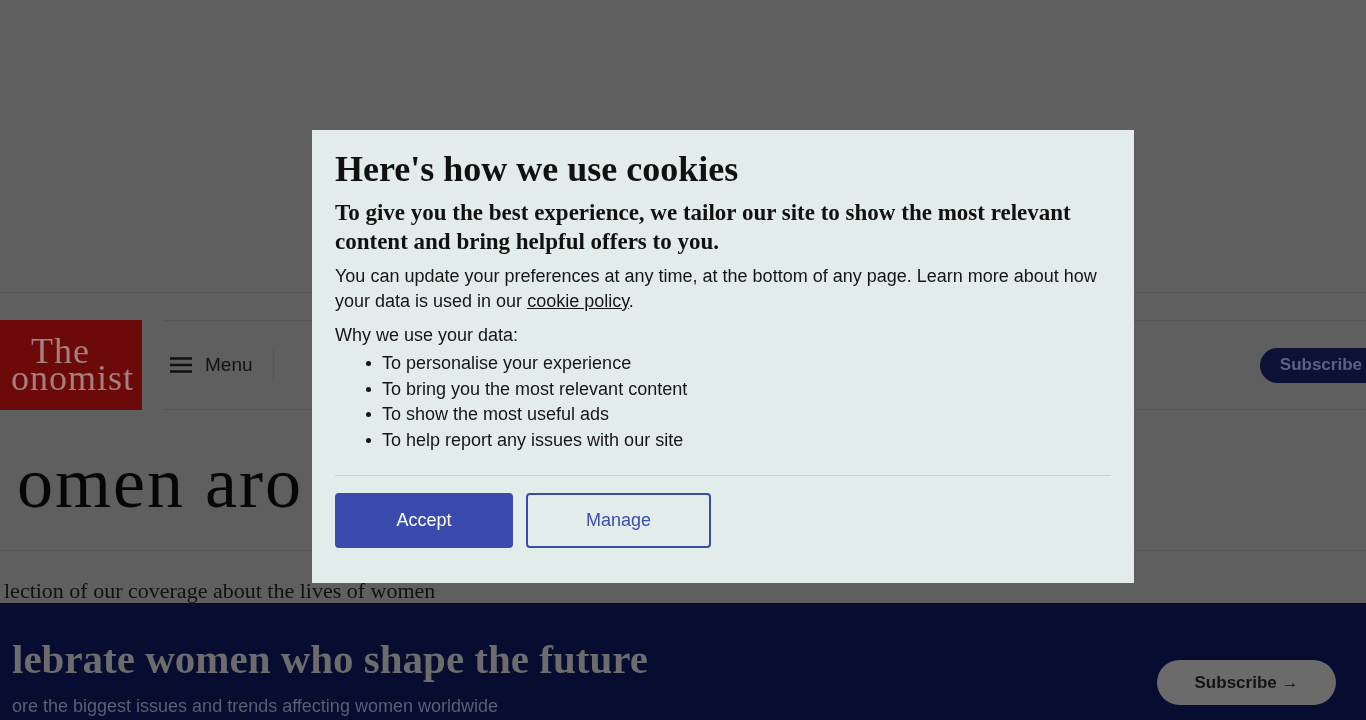 This screenshot has height=720, width=1366. What do you see at coordinates (533, 440) in the screenshot?
I see `reason-text: To help report any issues with our site` at bounding box center [533, 440].